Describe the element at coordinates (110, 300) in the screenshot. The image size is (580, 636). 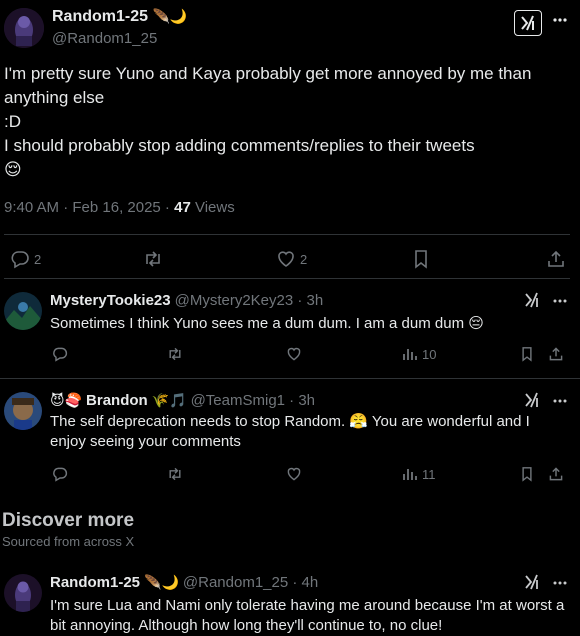
I see `author-name: MysteryTookie23` at that location.